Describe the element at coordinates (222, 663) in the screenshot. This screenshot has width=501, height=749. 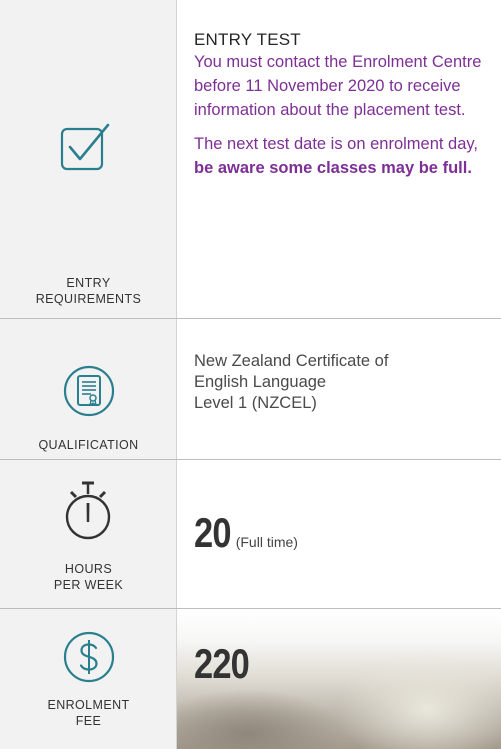
I see `fee-value: 220` at that location.